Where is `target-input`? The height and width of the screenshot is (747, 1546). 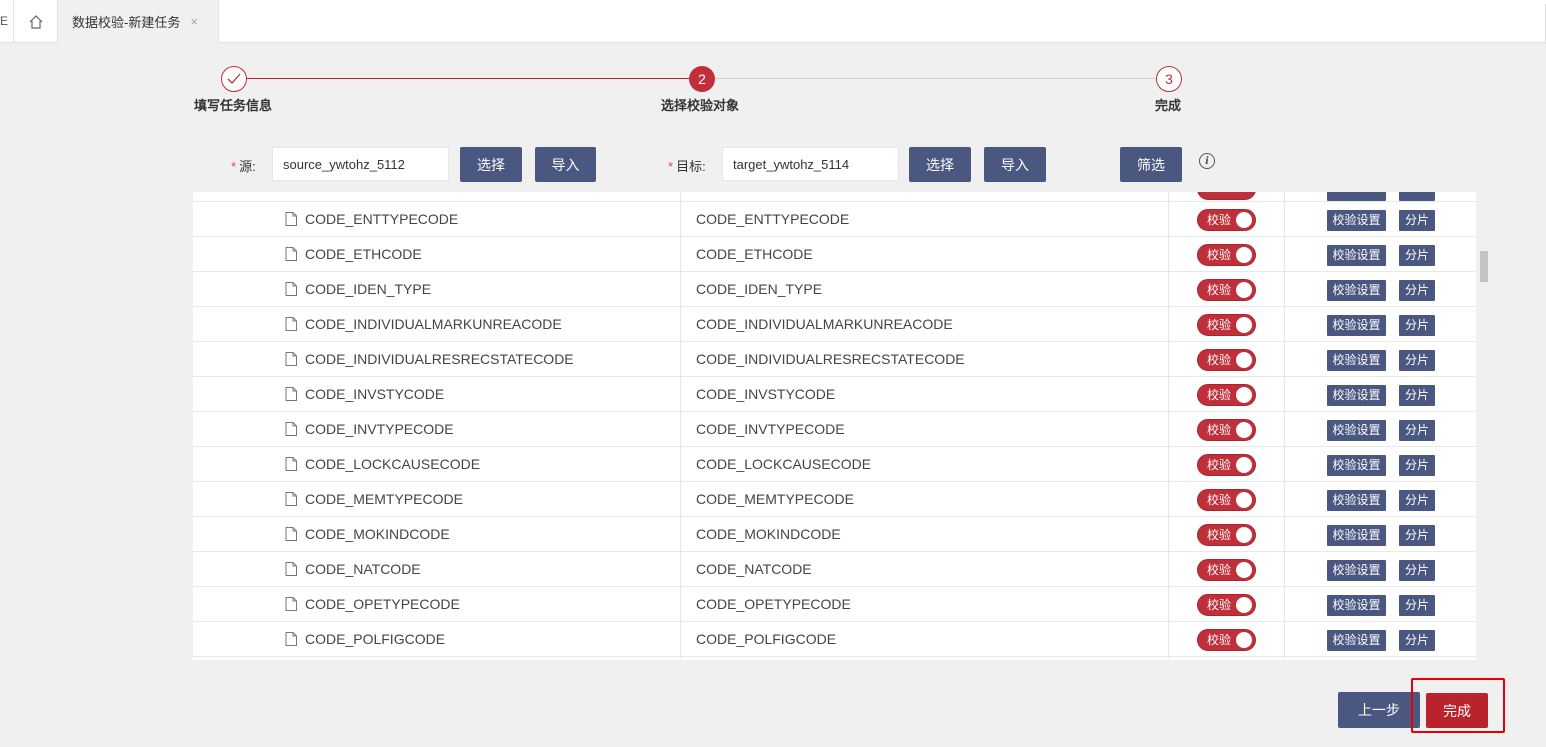 target-input is located at coordinates (810, 164).